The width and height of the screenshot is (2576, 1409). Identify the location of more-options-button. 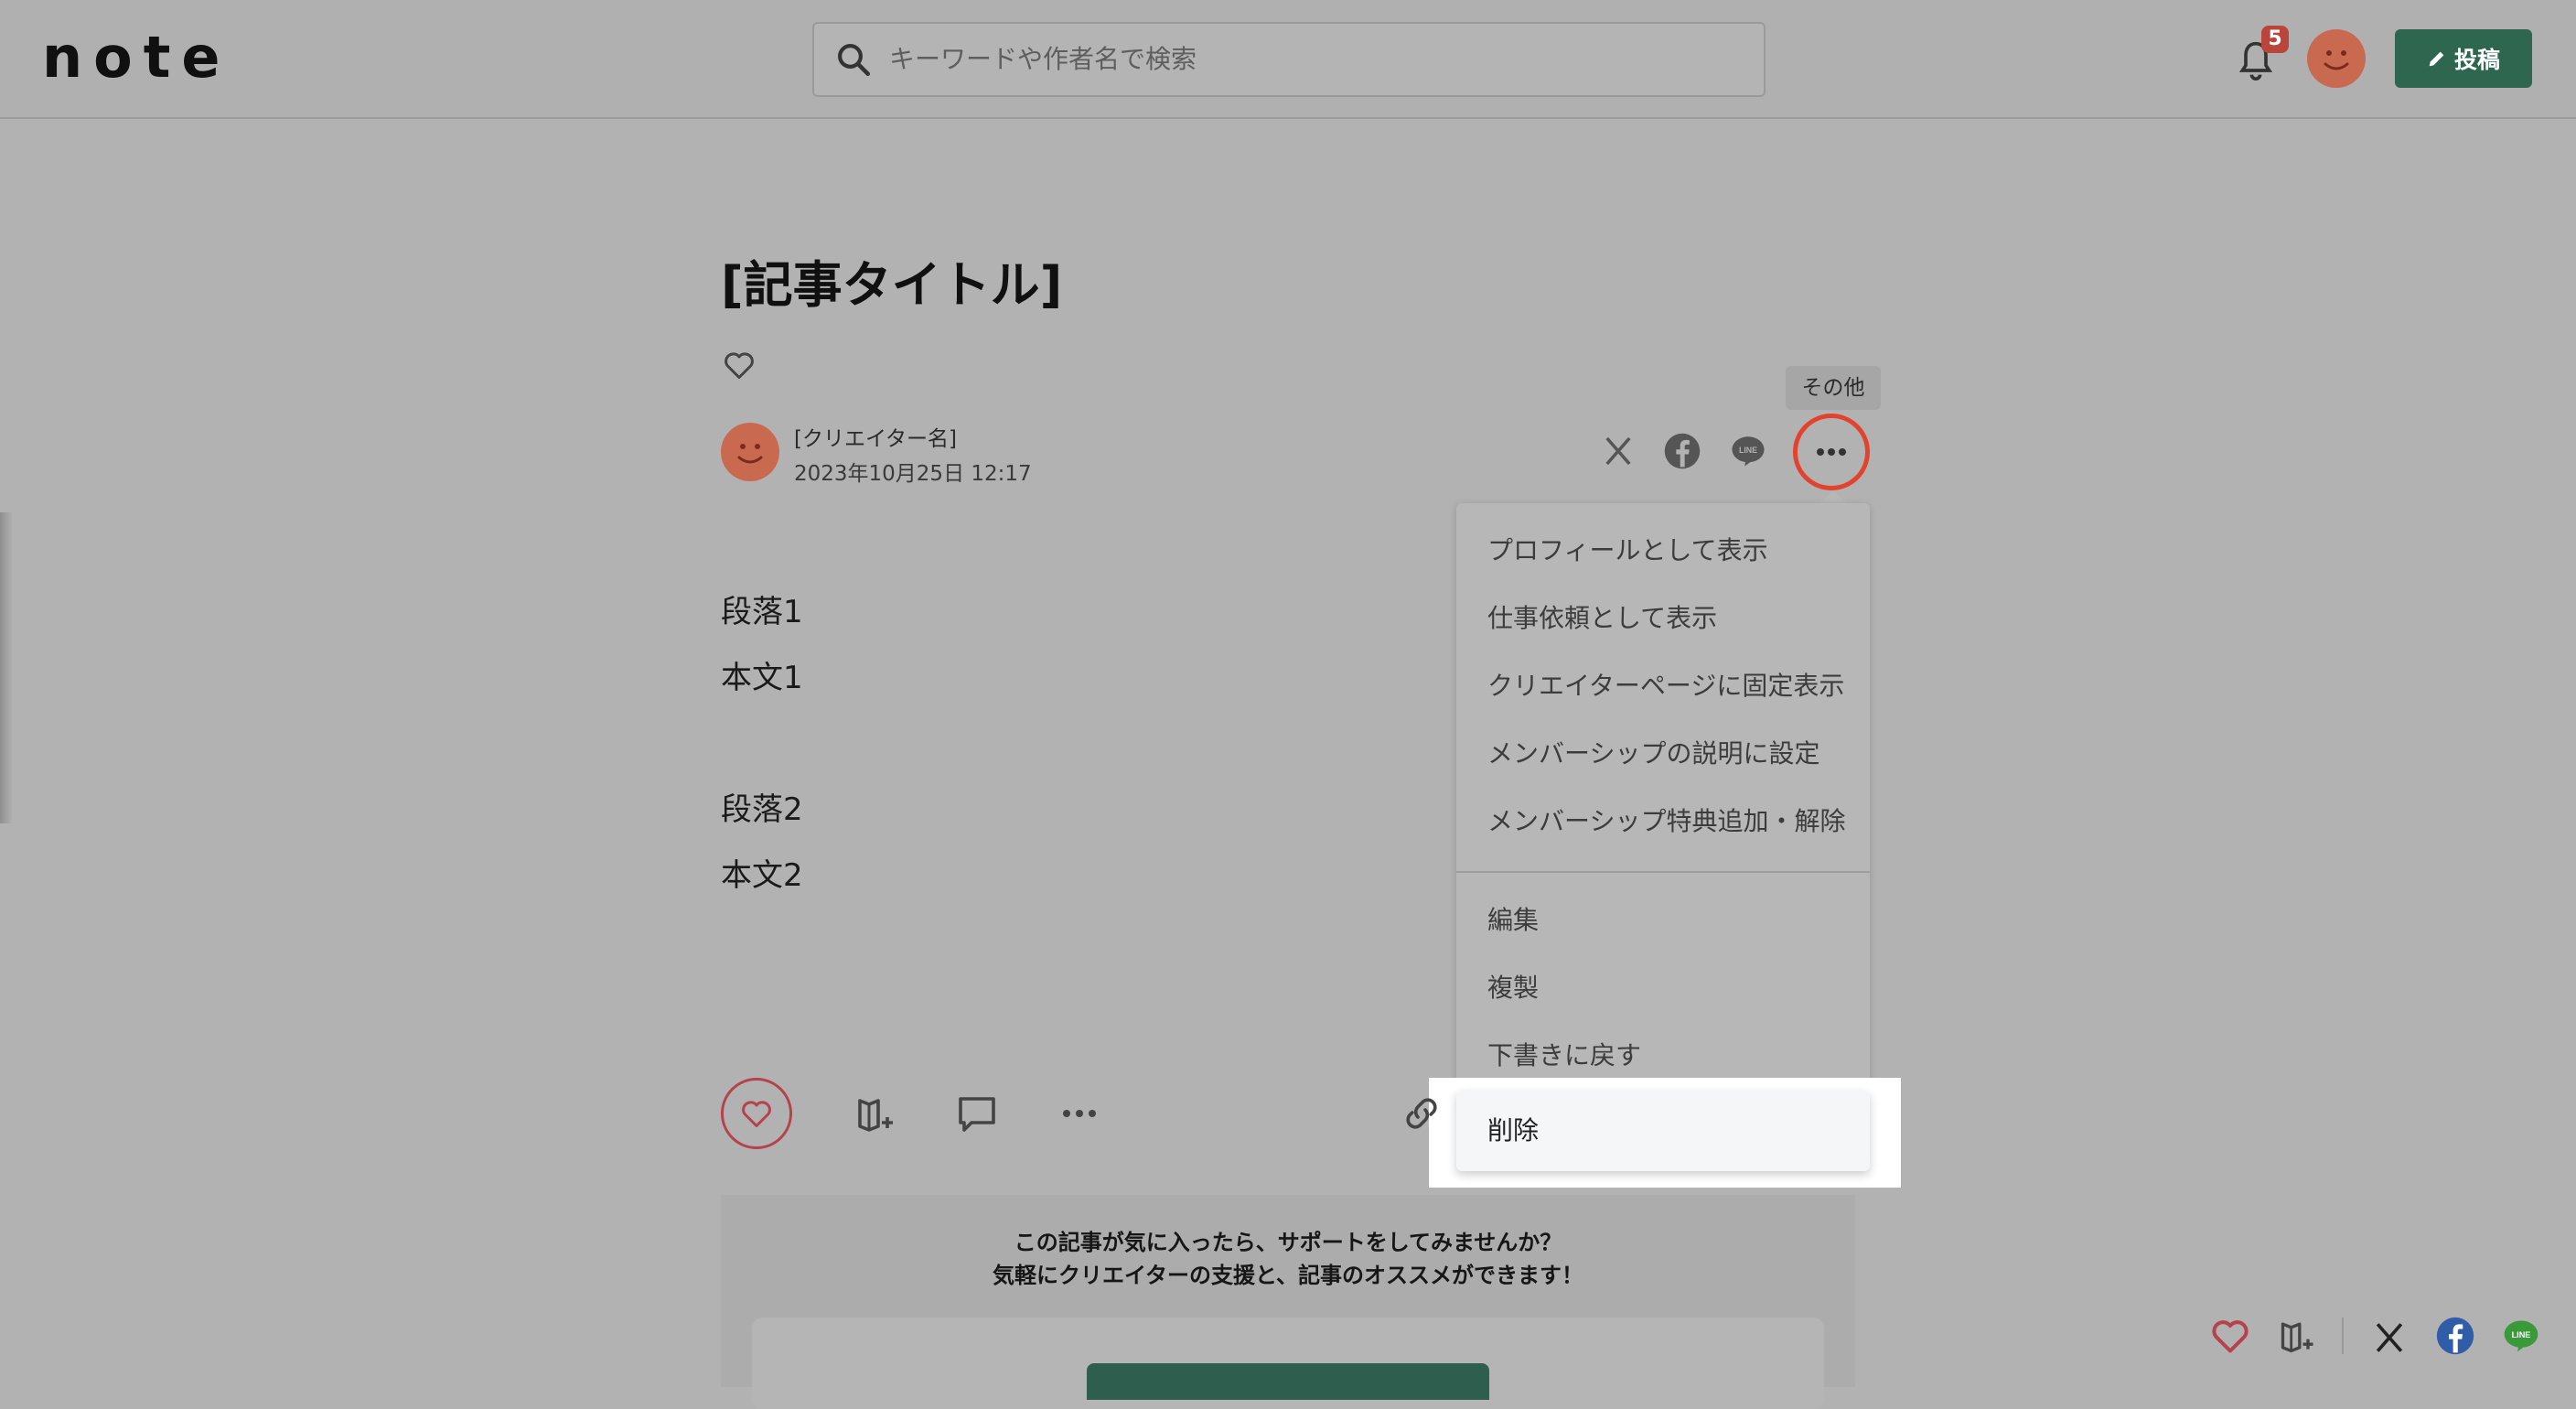
(1831, 452).